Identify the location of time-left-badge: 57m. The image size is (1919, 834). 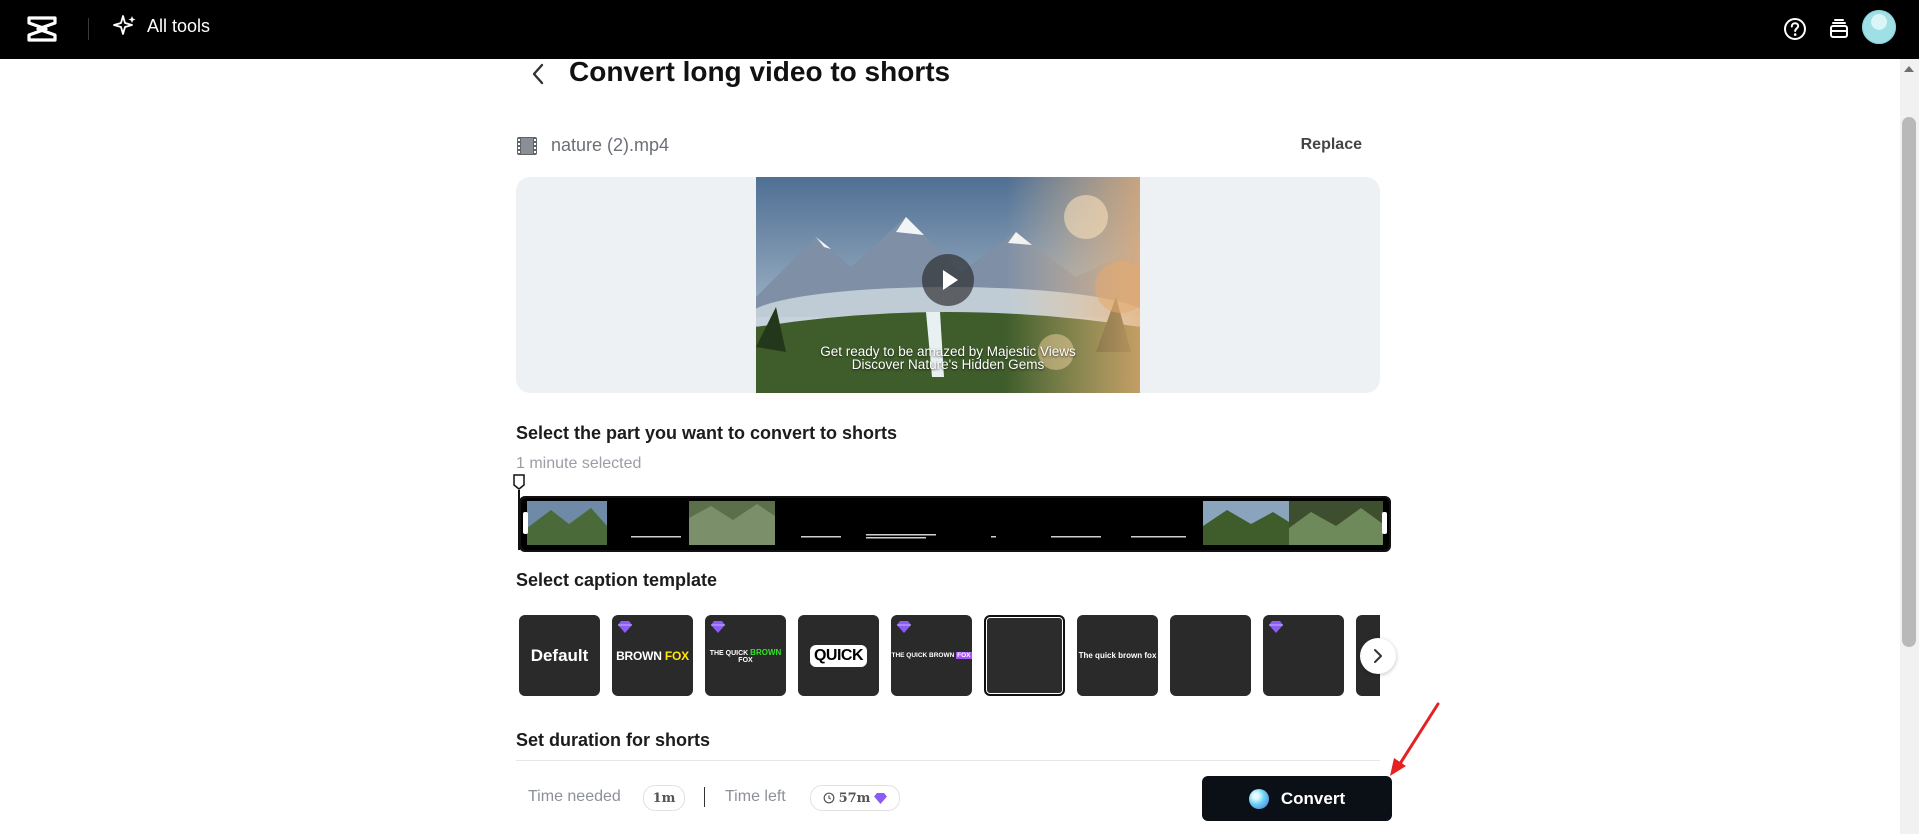
(855, 798).